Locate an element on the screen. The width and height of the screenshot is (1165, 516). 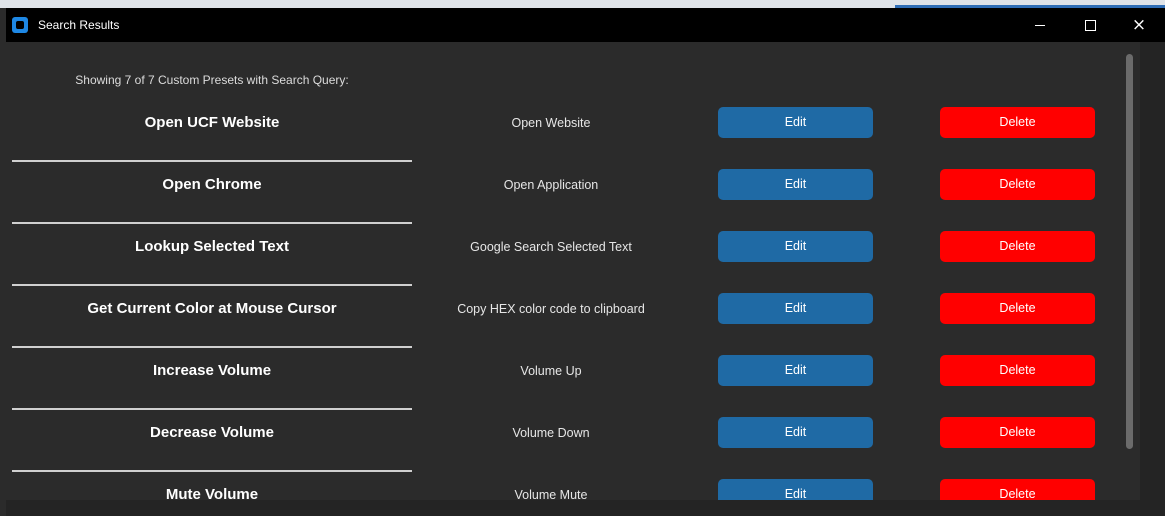
preset-action: Volume Mute is located at coordinates (551, 494).